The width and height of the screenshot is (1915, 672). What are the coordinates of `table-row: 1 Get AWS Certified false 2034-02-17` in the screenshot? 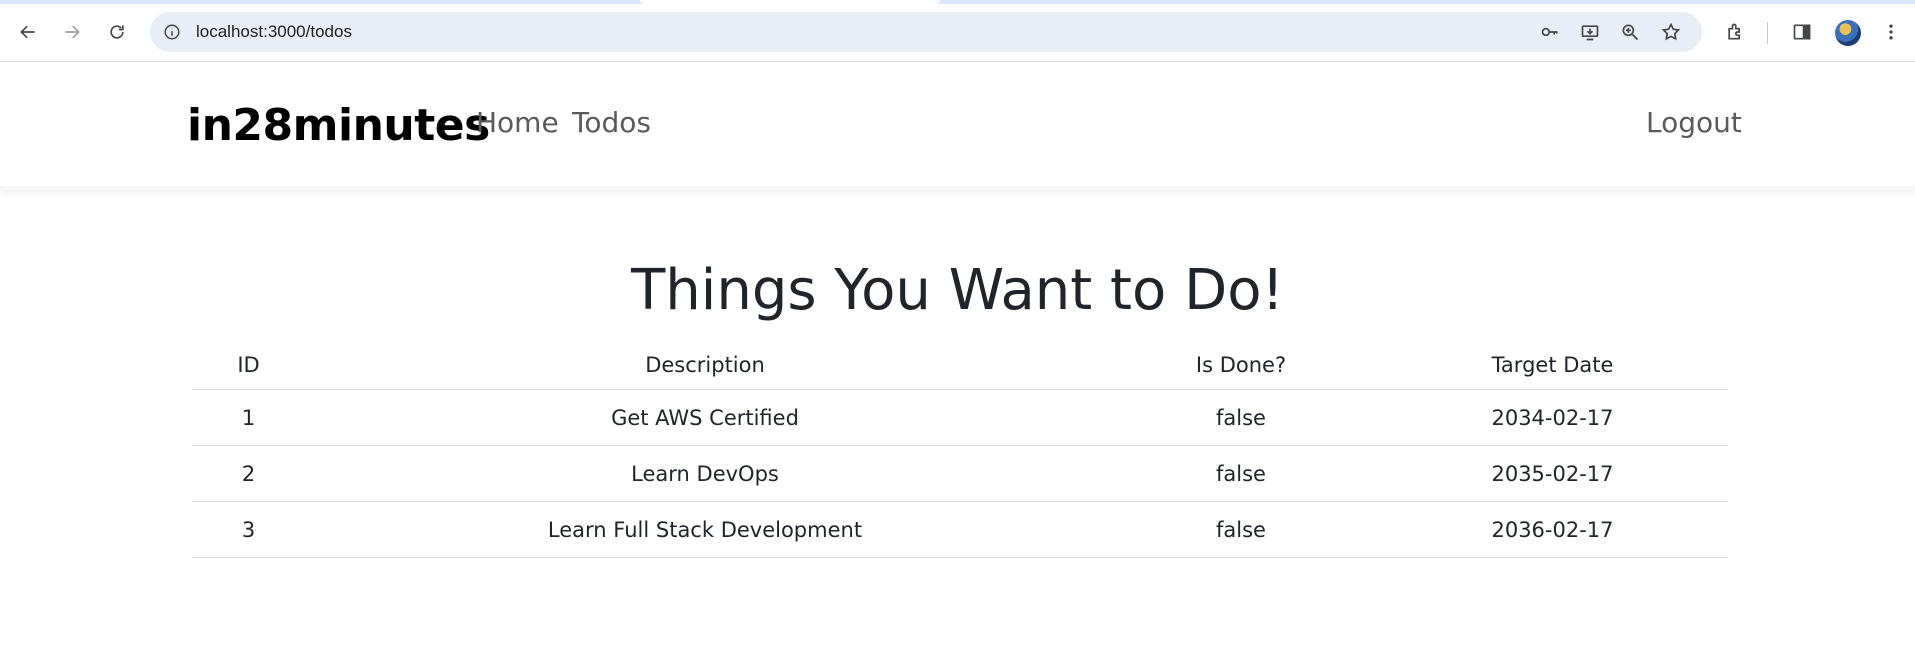 It's located at (960, 417).